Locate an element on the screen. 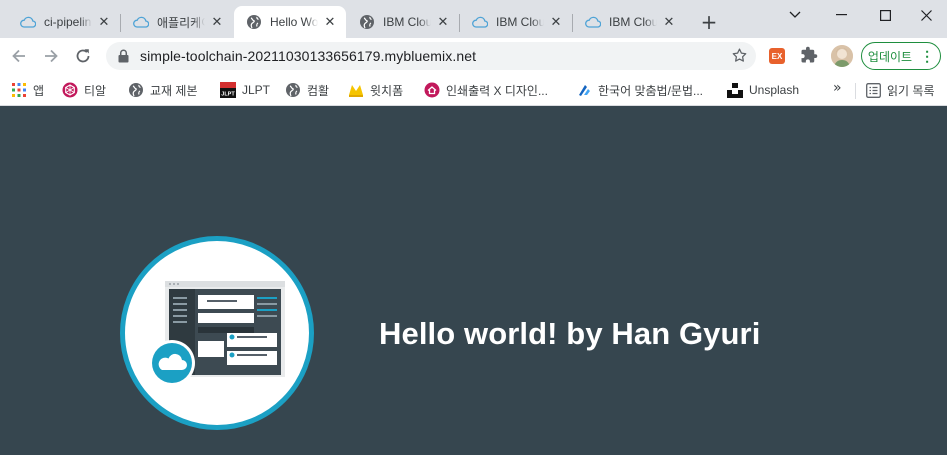  maximize-button is located at coordinates (885, 15).